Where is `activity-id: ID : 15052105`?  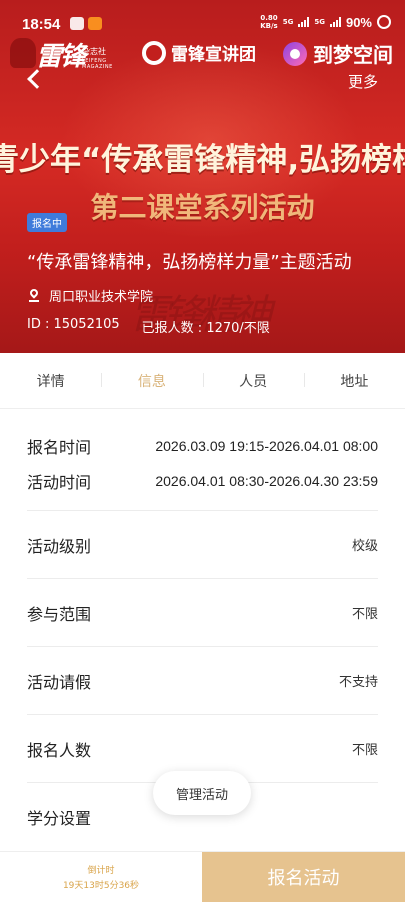
activity-id: ID : 15052105 is located at coordinates (73, 324).